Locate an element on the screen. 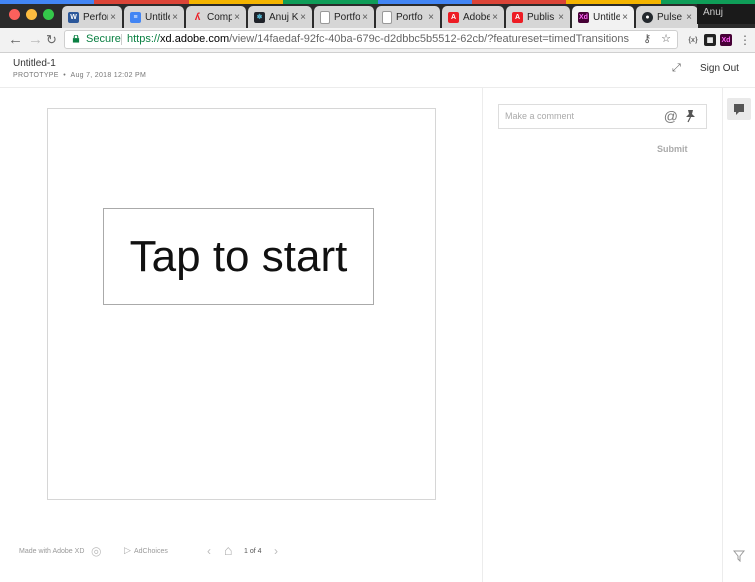 This screenshot has width=755, height=582. mention-icon: @ is located at coordinates (671, 116).